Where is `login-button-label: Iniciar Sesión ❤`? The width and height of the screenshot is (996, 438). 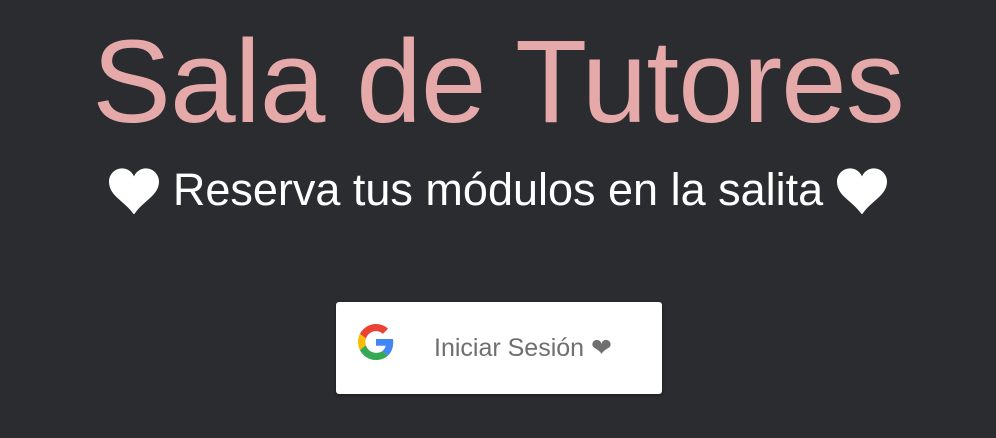
login-button-label: Iniciar Sesión ❤ is located at coordinates (523, 348).